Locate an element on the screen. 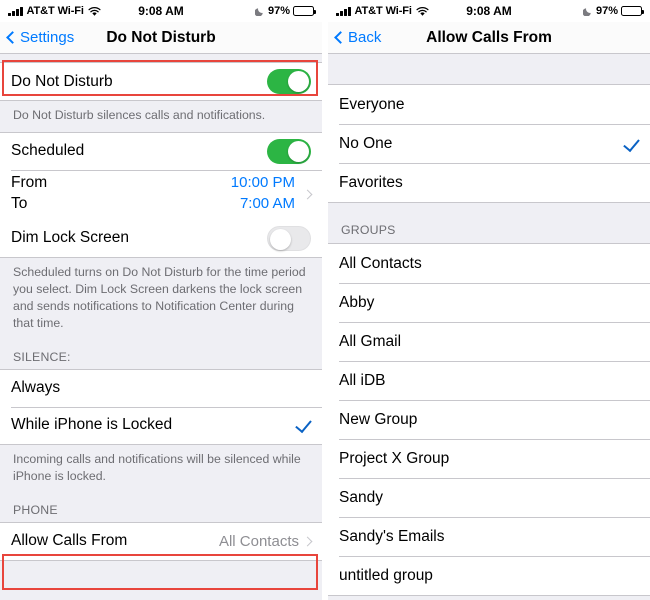 This screenshot has width=650, height=600. group-label: Project X Group is located at coordinates (394, 458).